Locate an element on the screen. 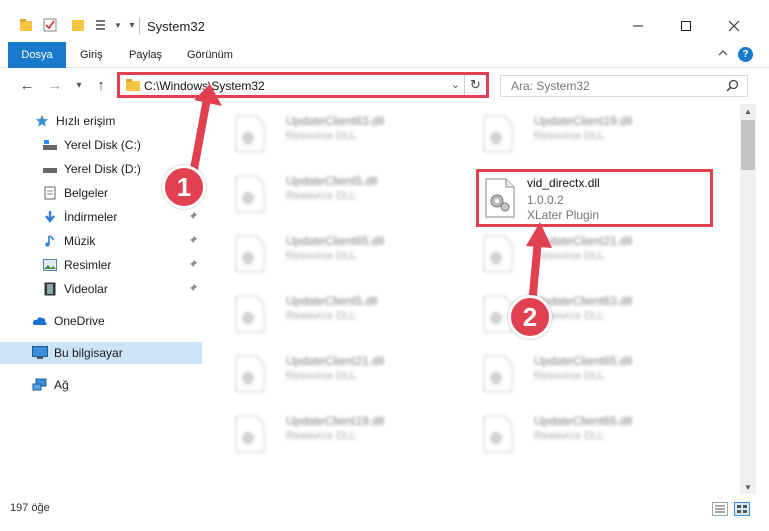 This screenshot has height=531, width=769. details-view-icon is located at coordinates (720, 509).